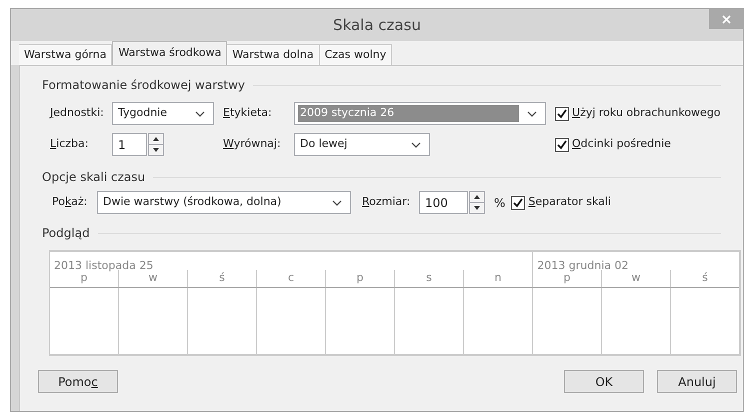  Describe the element at coordinates (65, 54) in the screenshot. I see `tab: Warstwa górna` at that location.